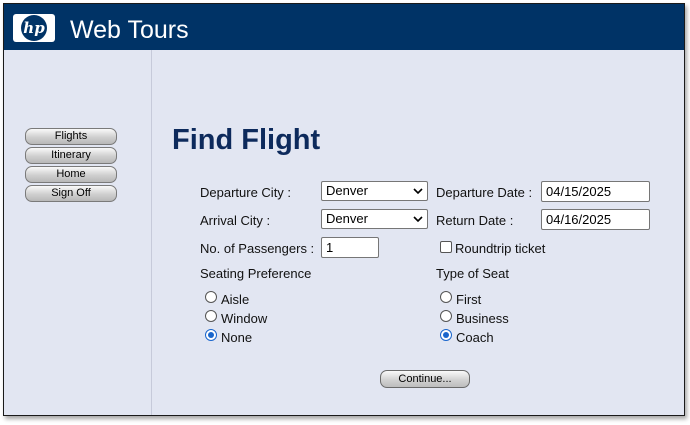 This screenshot has width=690, height=425. What do you see at coordinates (256, 273) in the screenshot?
I see `seating-preference-label: Seating Preference` at bounding box center [256, 273].